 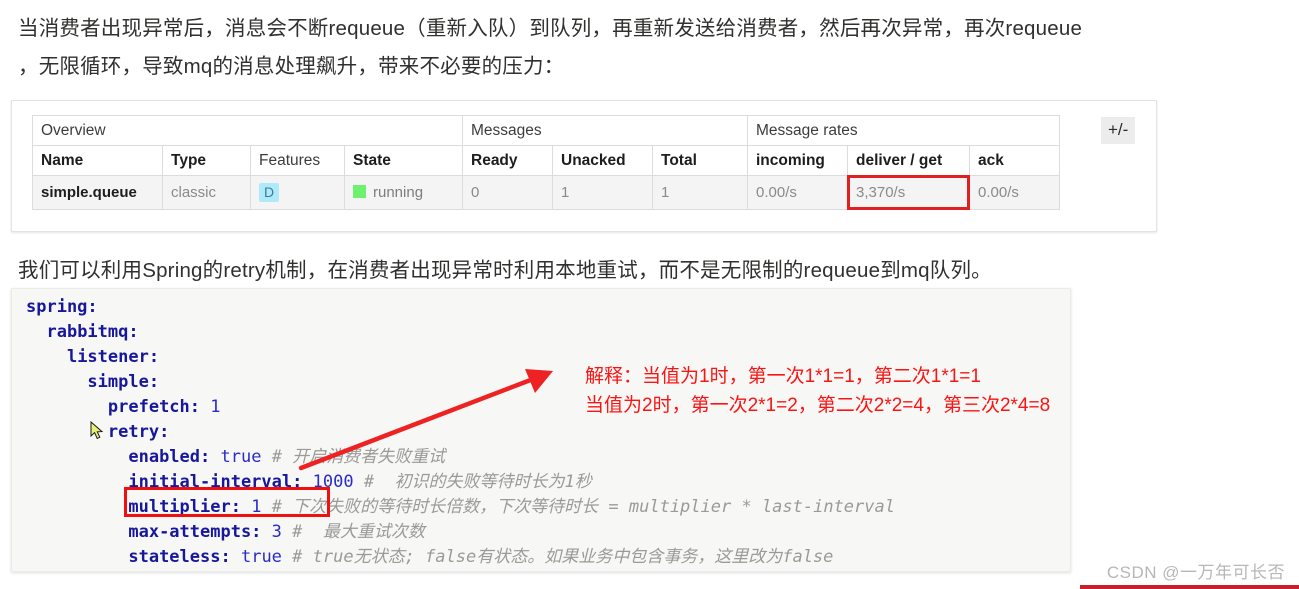 I want to click on column-header-deliver-get: deliver / get, so click(x=908, y=160).